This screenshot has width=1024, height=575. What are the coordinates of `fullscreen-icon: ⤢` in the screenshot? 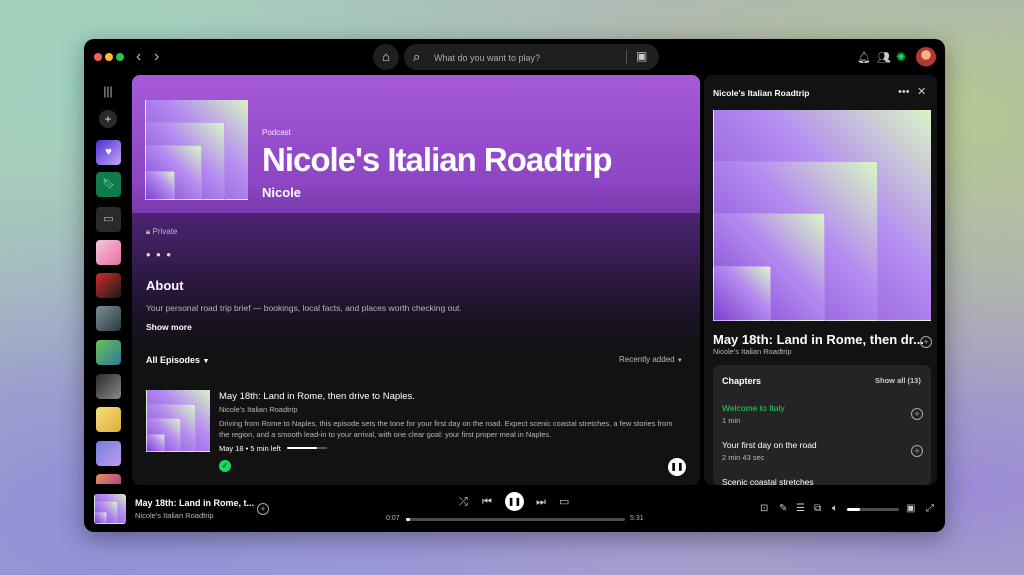 It's located at (930, 509).